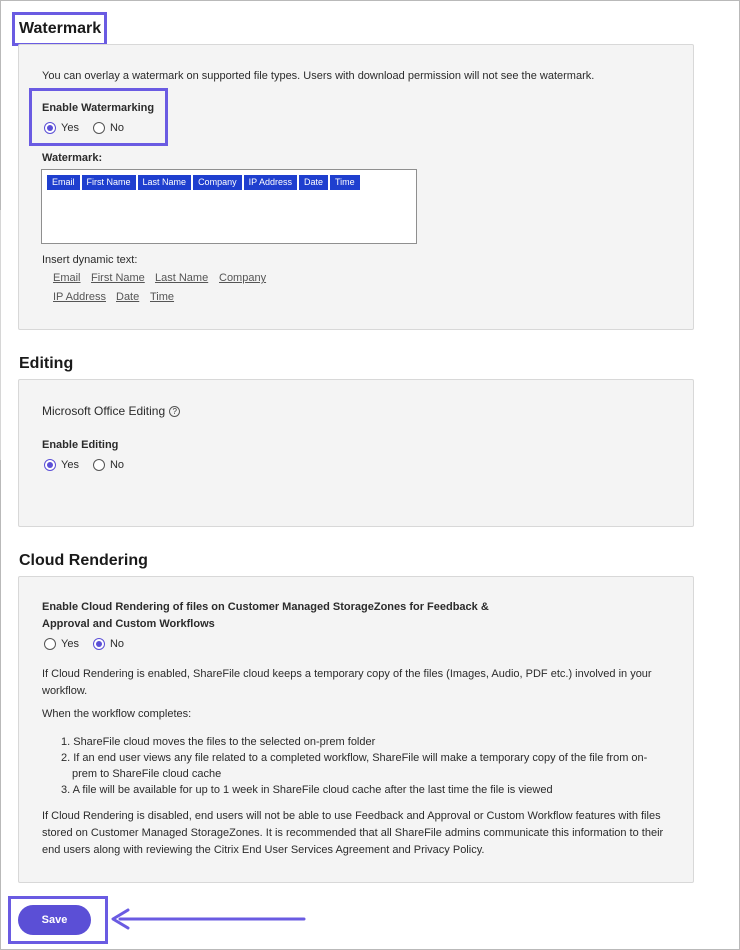  What do you see at coordinates (65, 691) in the screenshot?
I see `cloud-info-line2: workflow.` at bounding box center [65, 691].